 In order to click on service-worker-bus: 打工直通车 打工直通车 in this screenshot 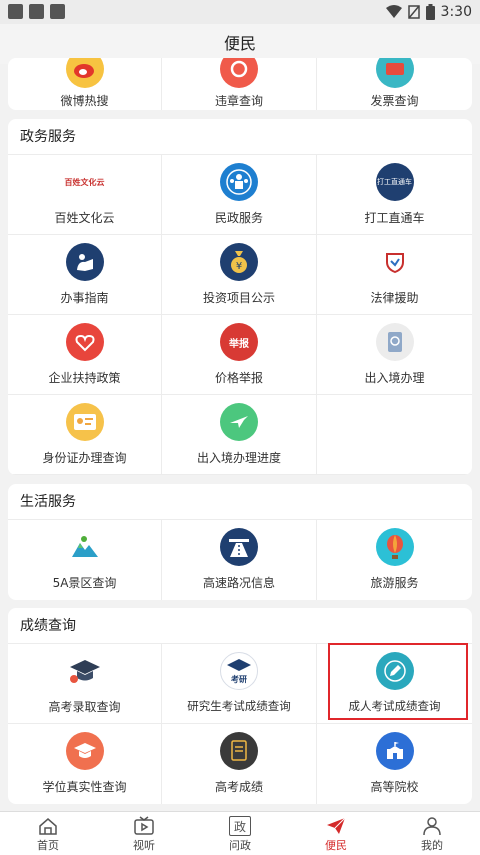, I will do `click(394, 195)`.